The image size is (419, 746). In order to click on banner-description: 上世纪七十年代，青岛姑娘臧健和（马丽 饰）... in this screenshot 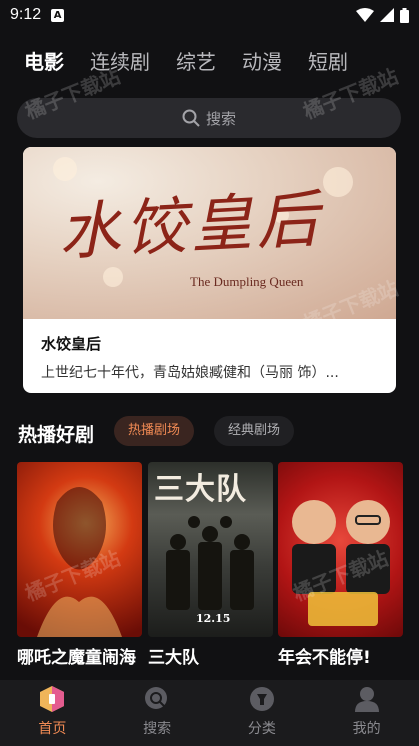, I will do `click(190, 373)`.